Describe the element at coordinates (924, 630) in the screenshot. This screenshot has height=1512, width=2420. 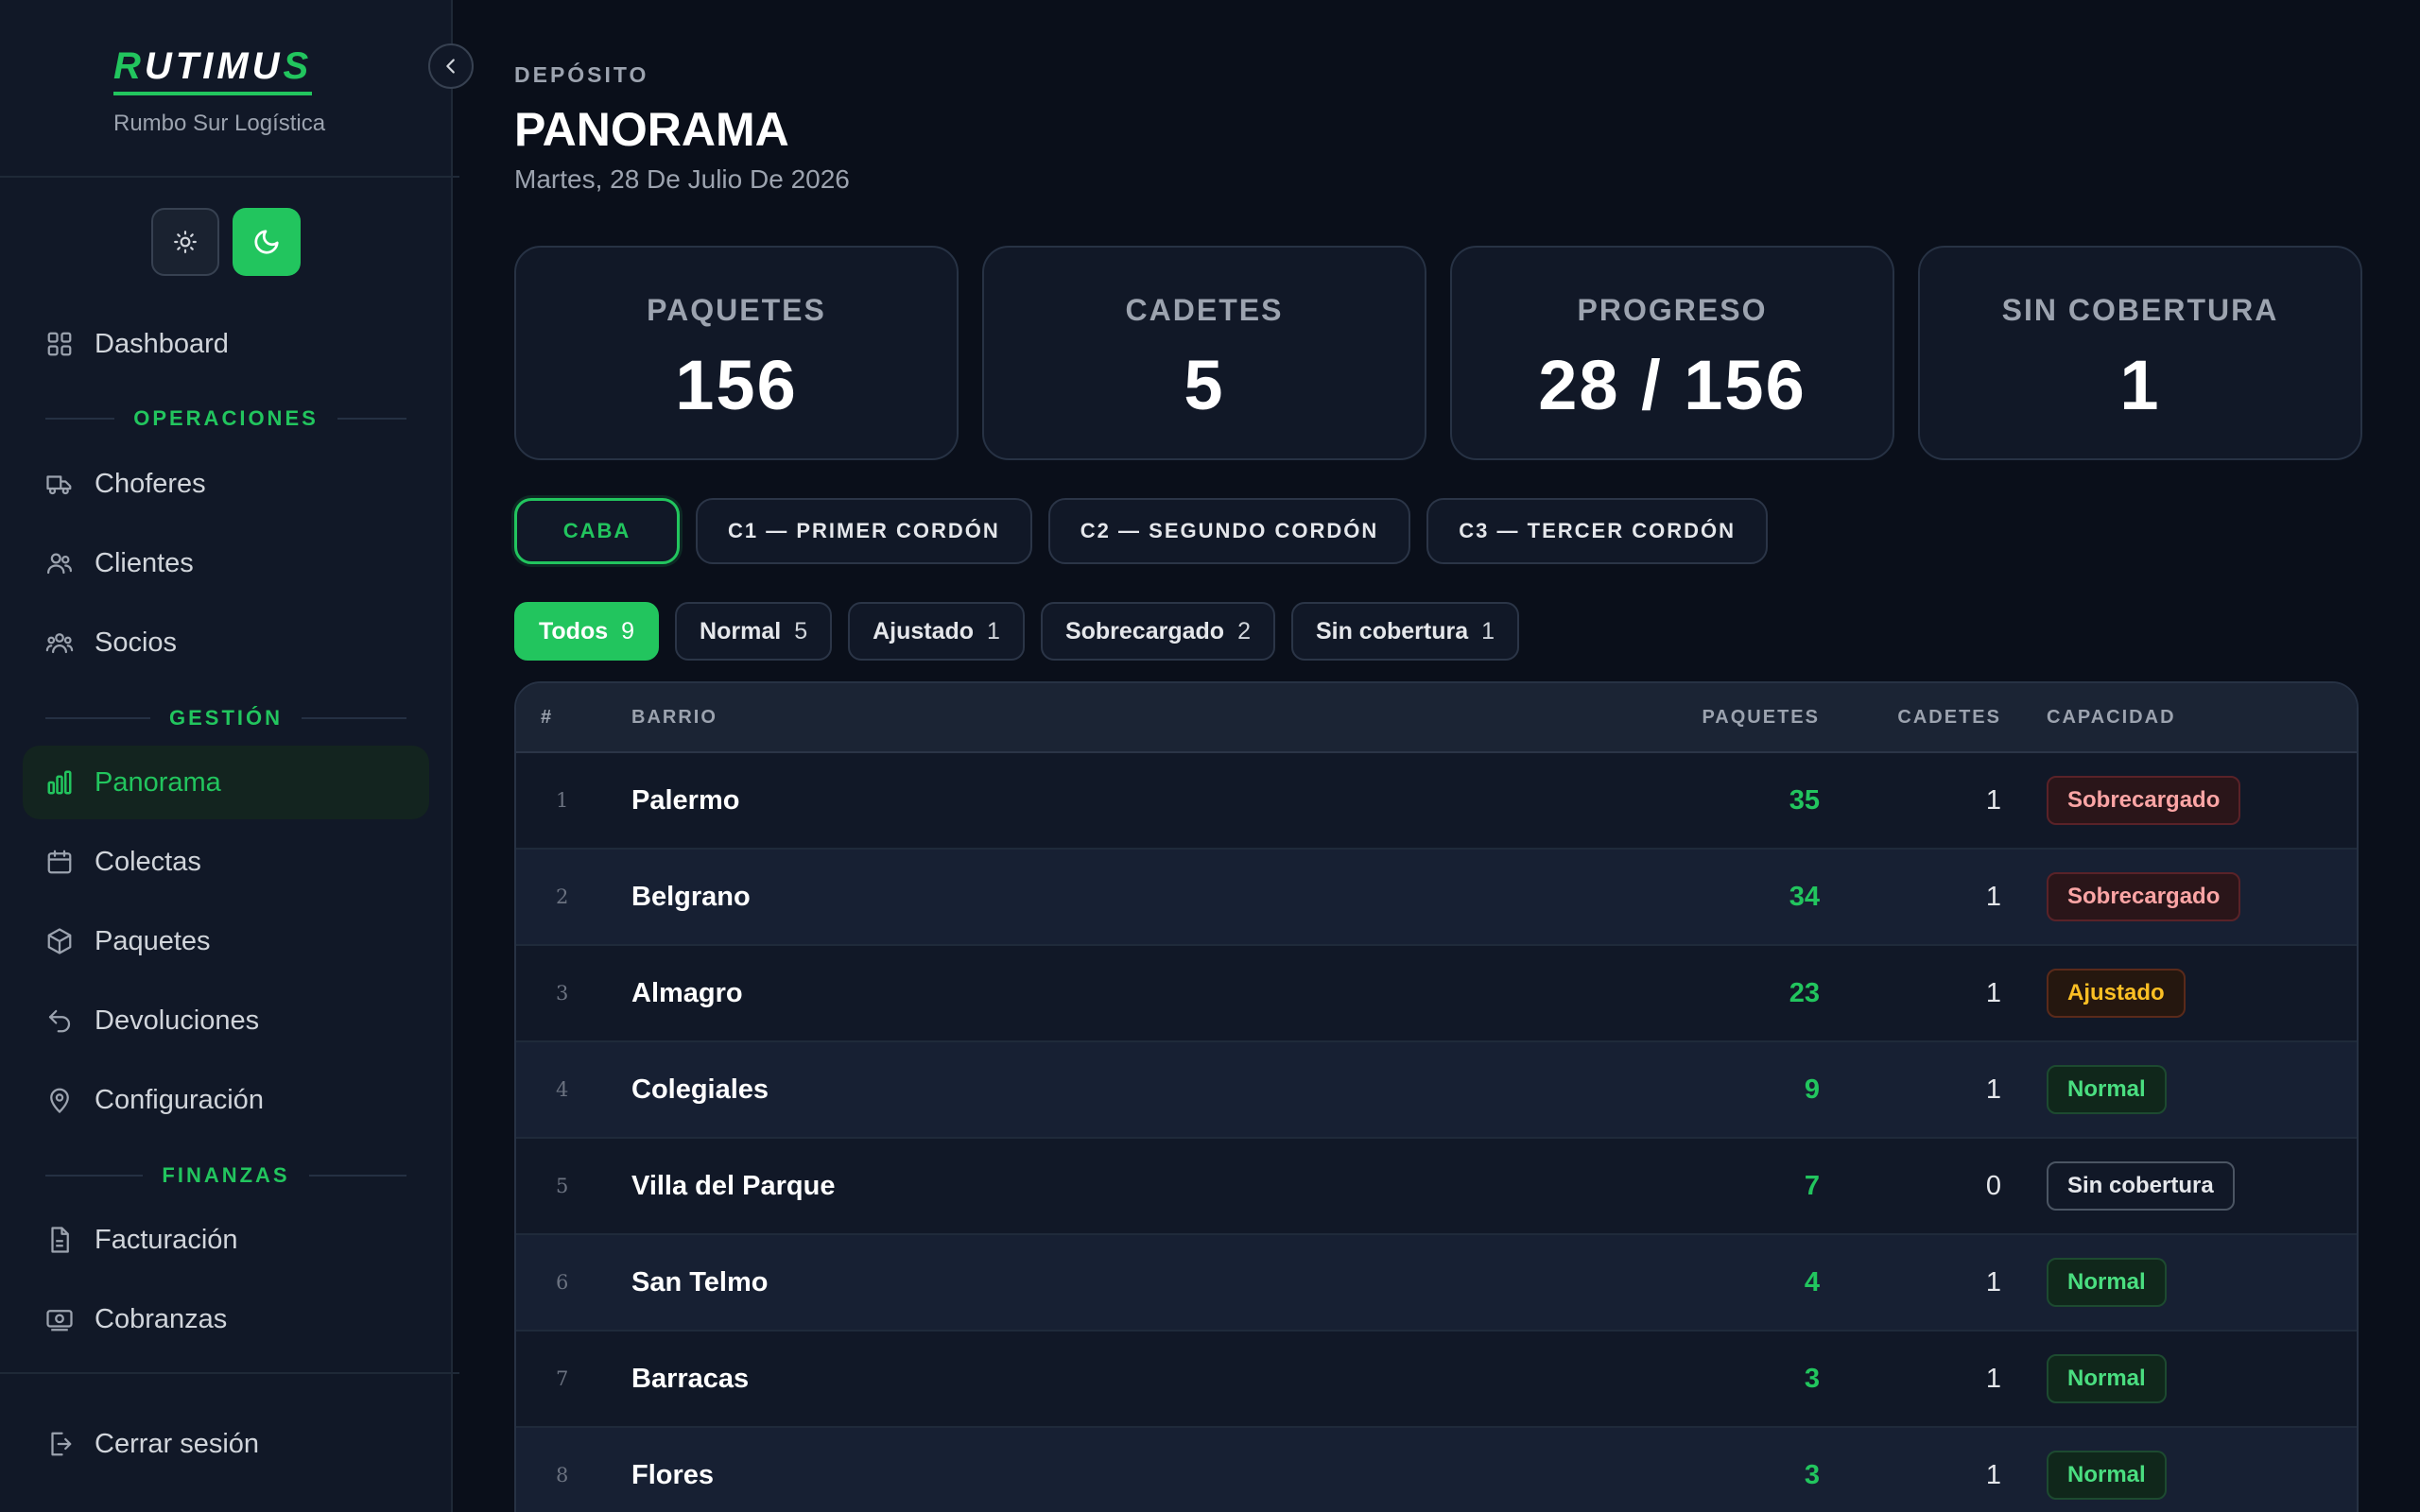
I see `filter-label: Ajustado` at that location.